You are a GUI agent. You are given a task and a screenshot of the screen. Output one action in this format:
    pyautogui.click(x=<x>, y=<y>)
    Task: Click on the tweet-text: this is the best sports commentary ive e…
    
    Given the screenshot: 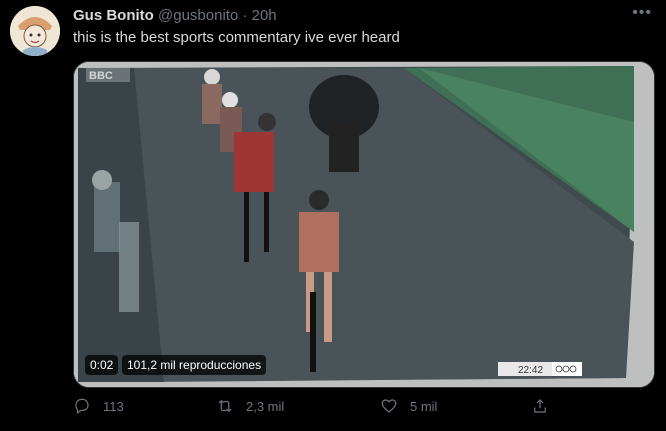 What is the action you would take?
    pyautogui.click(x=236, y=37)
    